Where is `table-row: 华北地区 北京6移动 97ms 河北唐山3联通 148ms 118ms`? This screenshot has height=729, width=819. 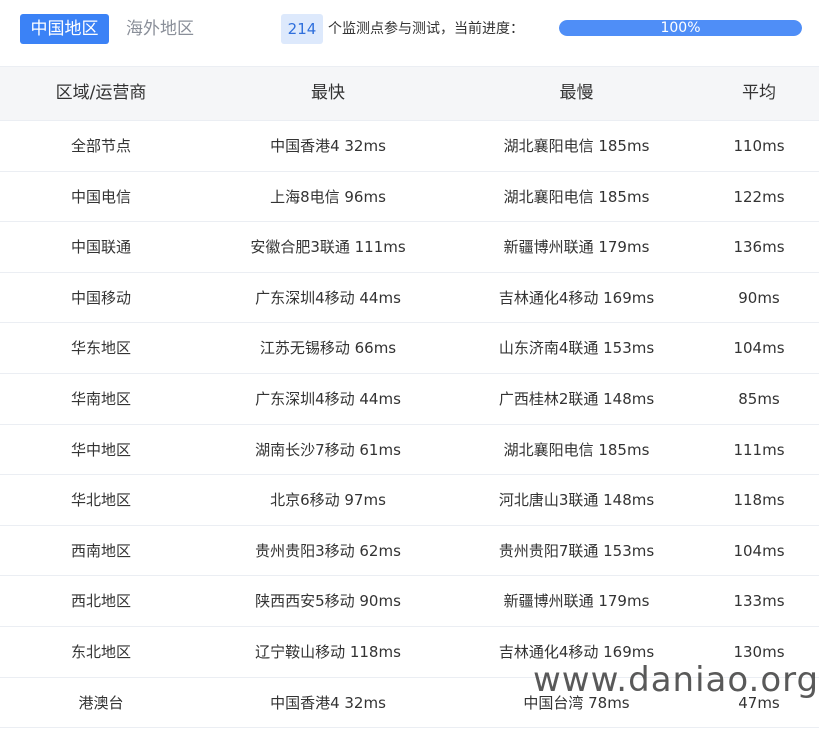
table-row: 华北地区 北京6移动 97ms 河北唐山3联通 148ms 118ms is located at coordinates (409, 500).